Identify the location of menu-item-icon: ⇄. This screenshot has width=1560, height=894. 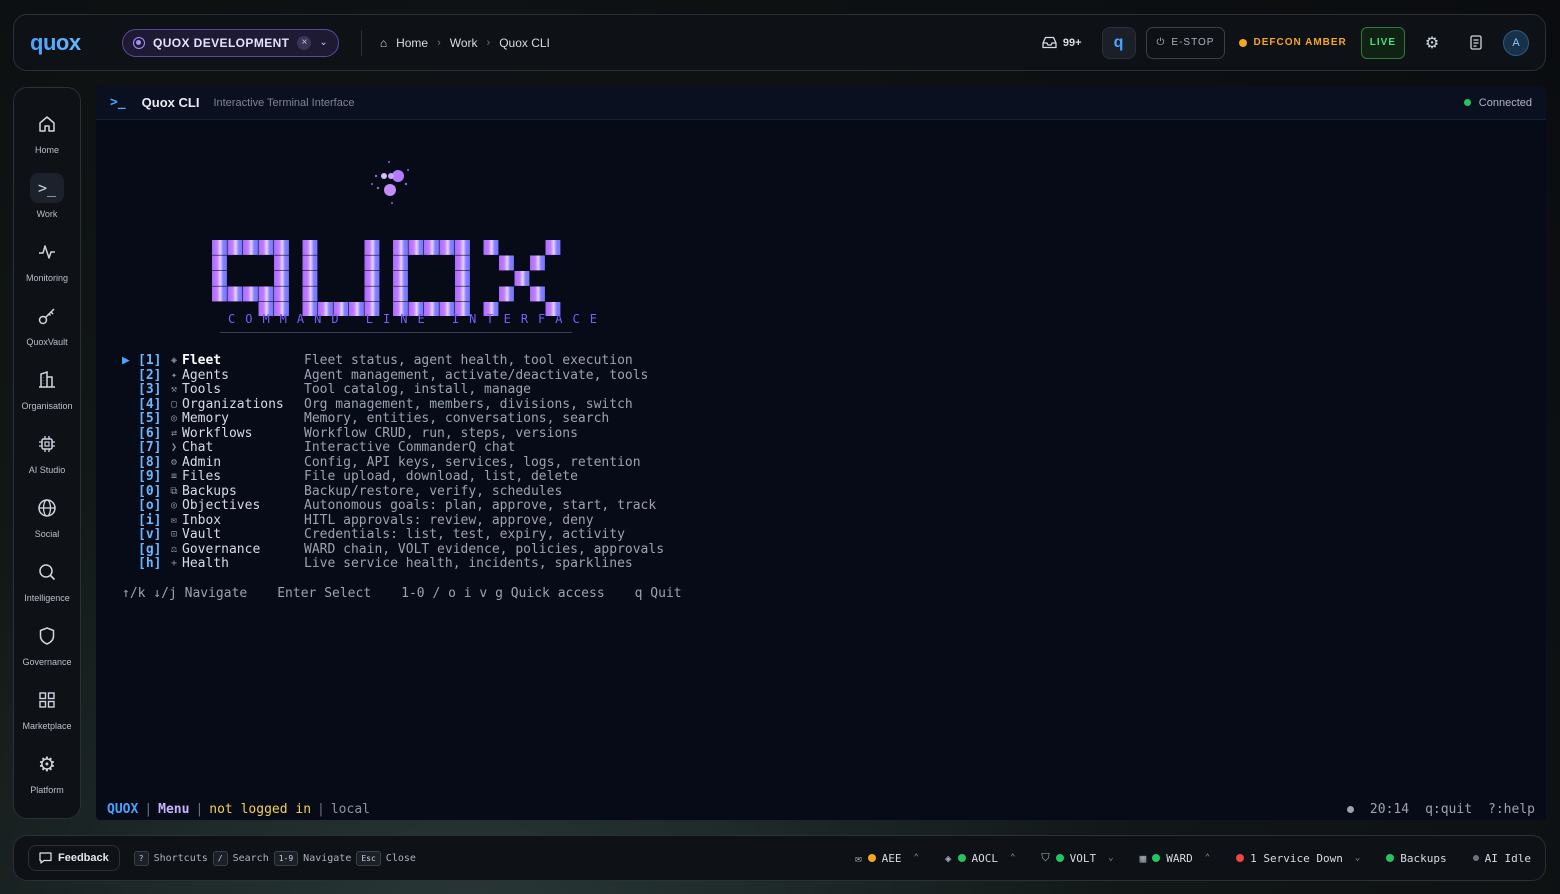
(174, 433).